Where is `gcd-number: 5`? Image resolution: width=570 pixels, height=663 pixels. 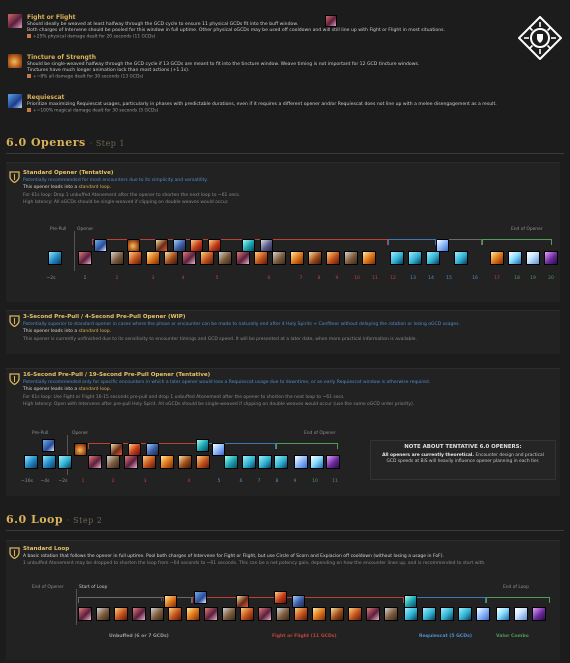 gcd-number: 5 is located at coordinates (219, 481).